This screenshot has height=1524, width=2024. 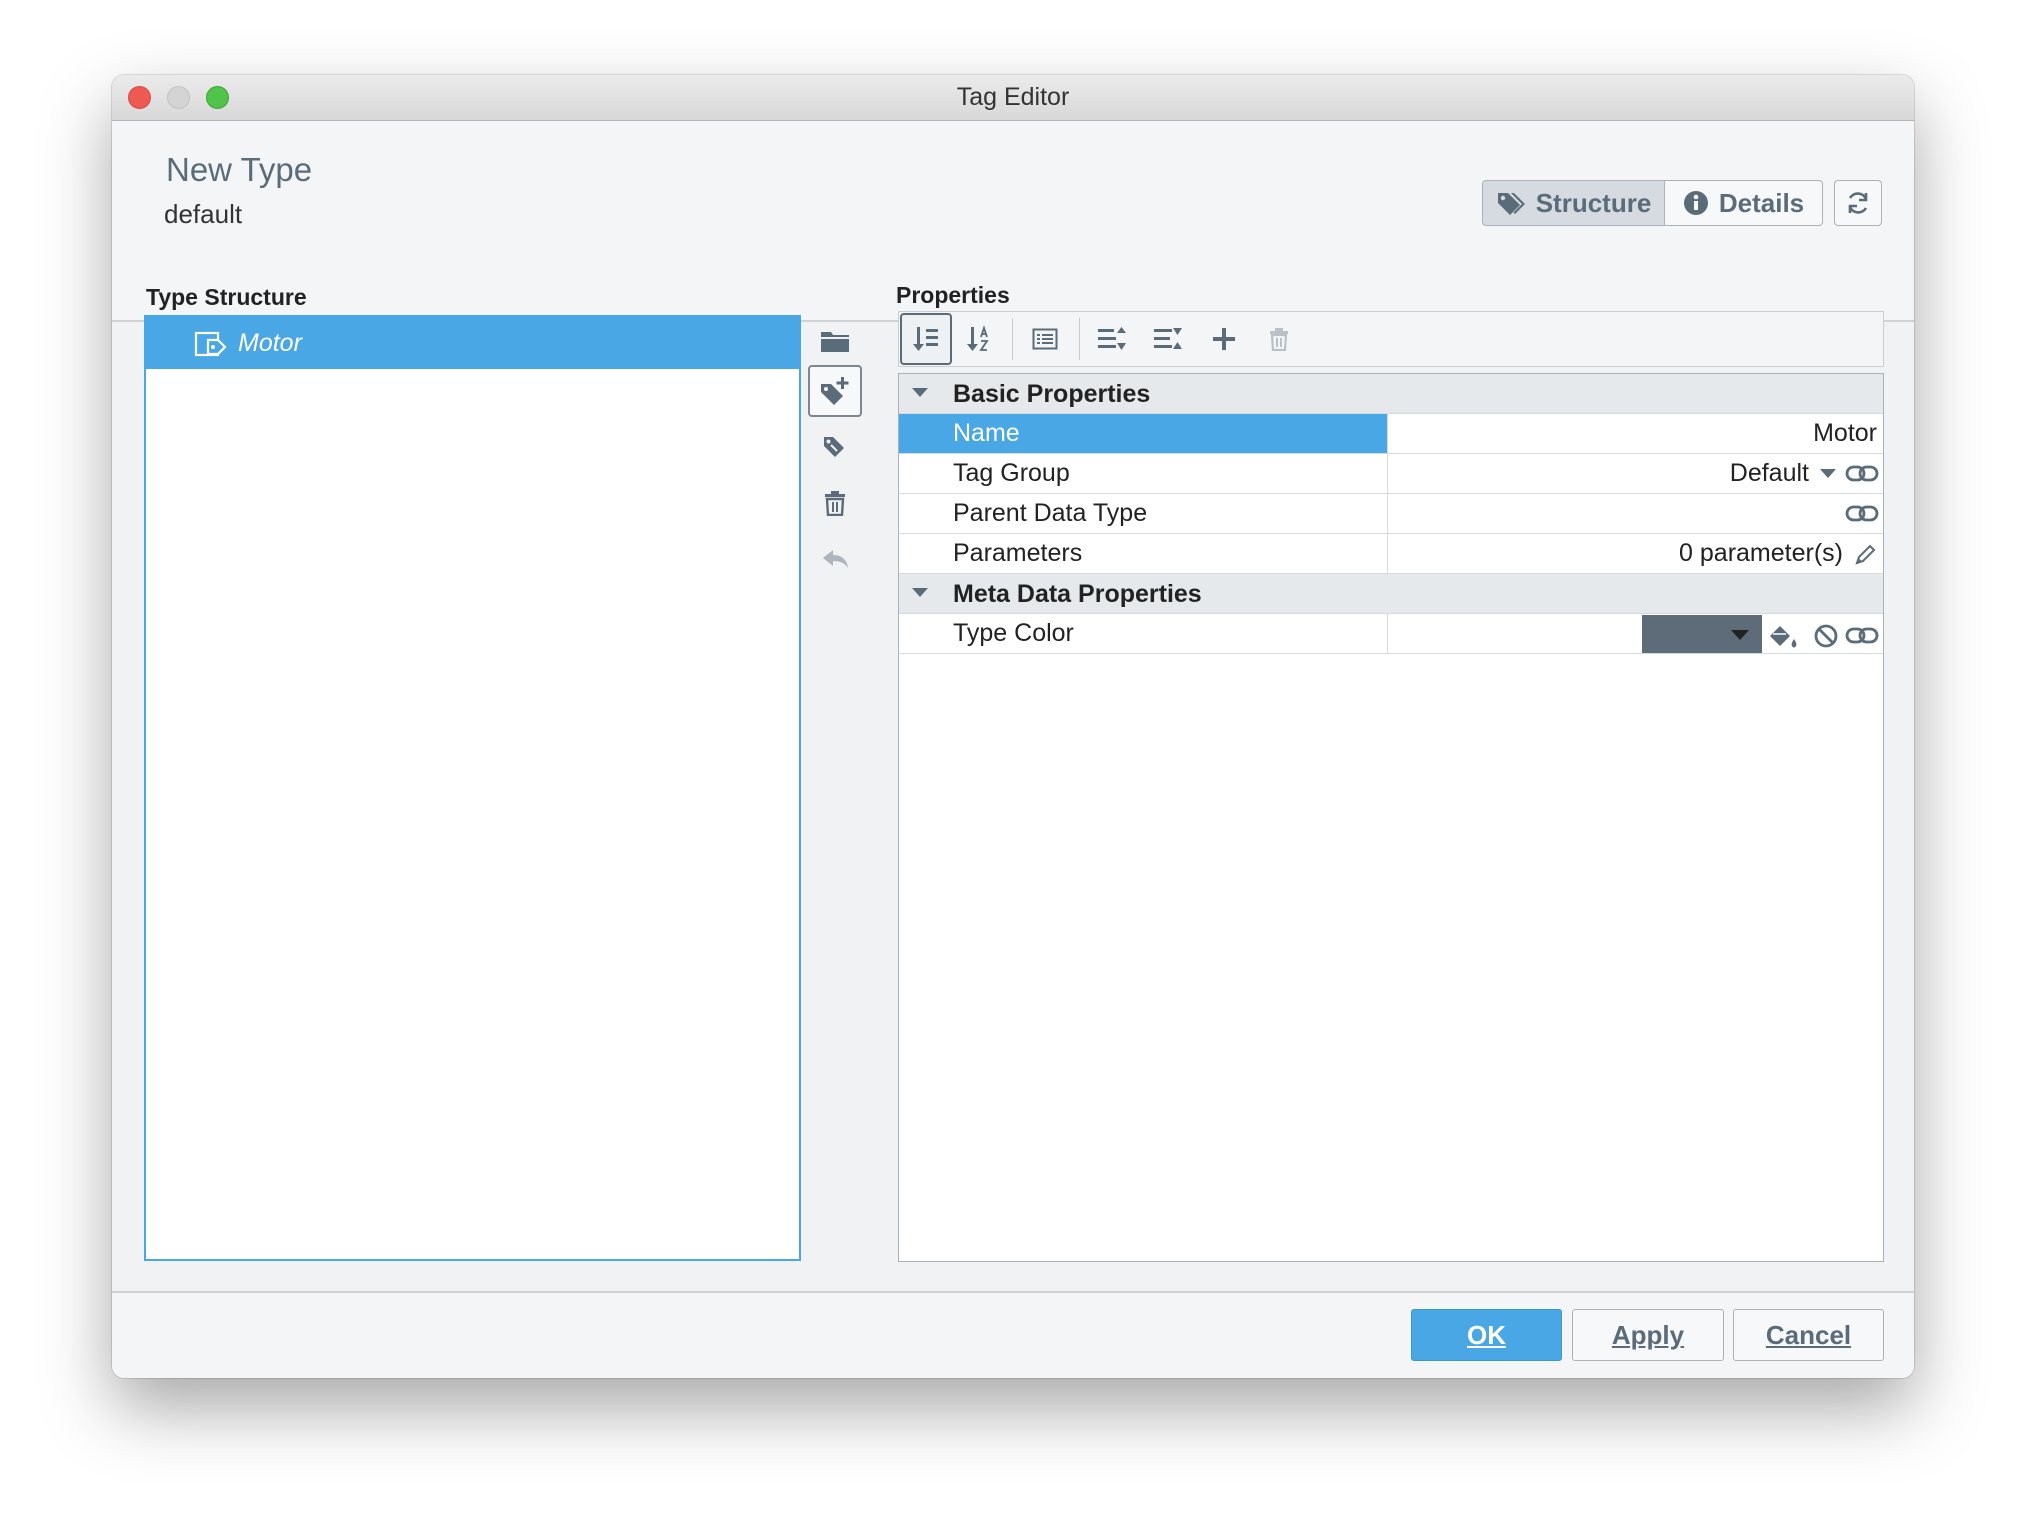 I want to click on property-row-type-color: Type Color, so click(x=1391, y=634).